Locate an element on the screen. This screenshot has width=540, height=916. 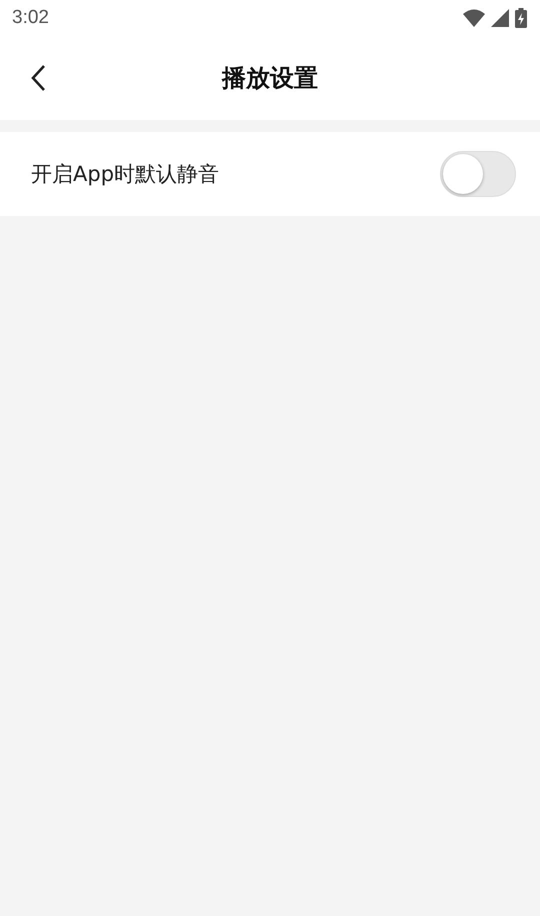
status-time: 3:02 is located at coordinates (30, 18).